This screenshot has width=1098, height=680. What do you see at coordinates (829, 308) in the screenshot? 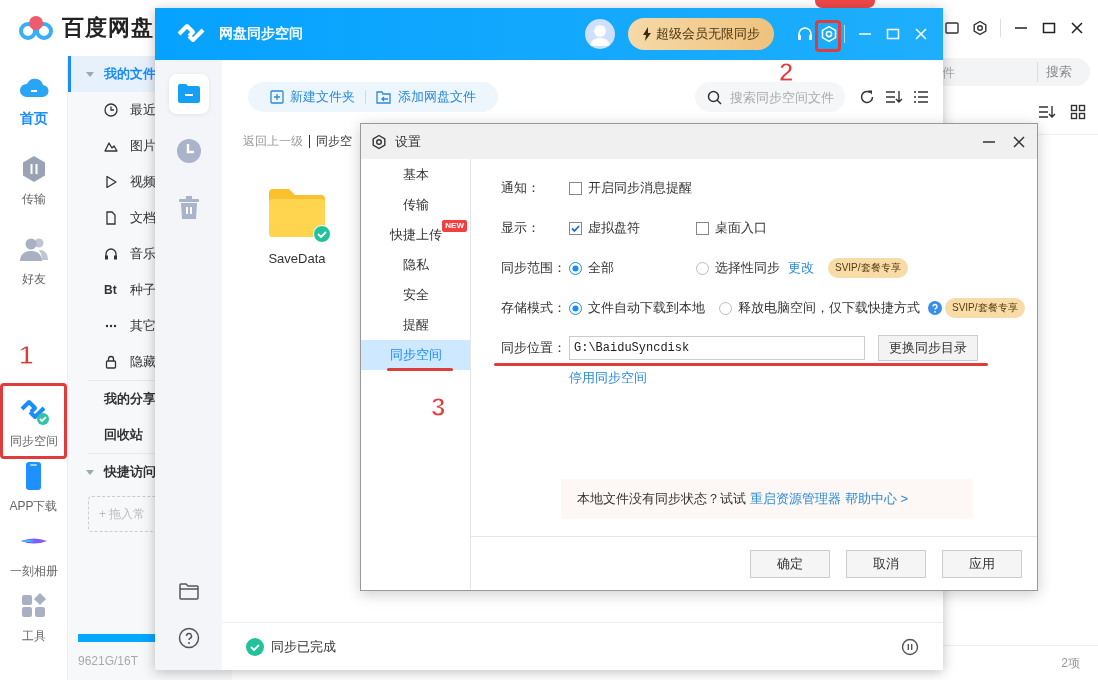
I see `option-label: 释放电脑空间，仅下载快捷方式` at bounding box center [829, 308].